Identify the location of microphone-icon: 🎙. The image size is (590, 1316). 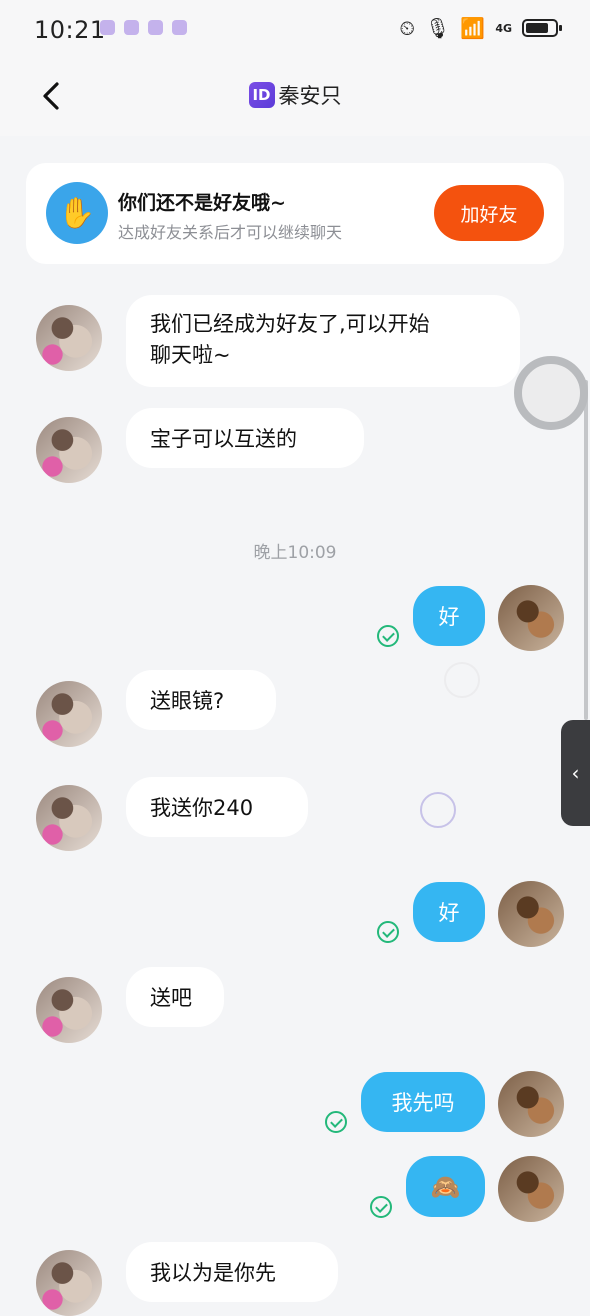
(438, 28).